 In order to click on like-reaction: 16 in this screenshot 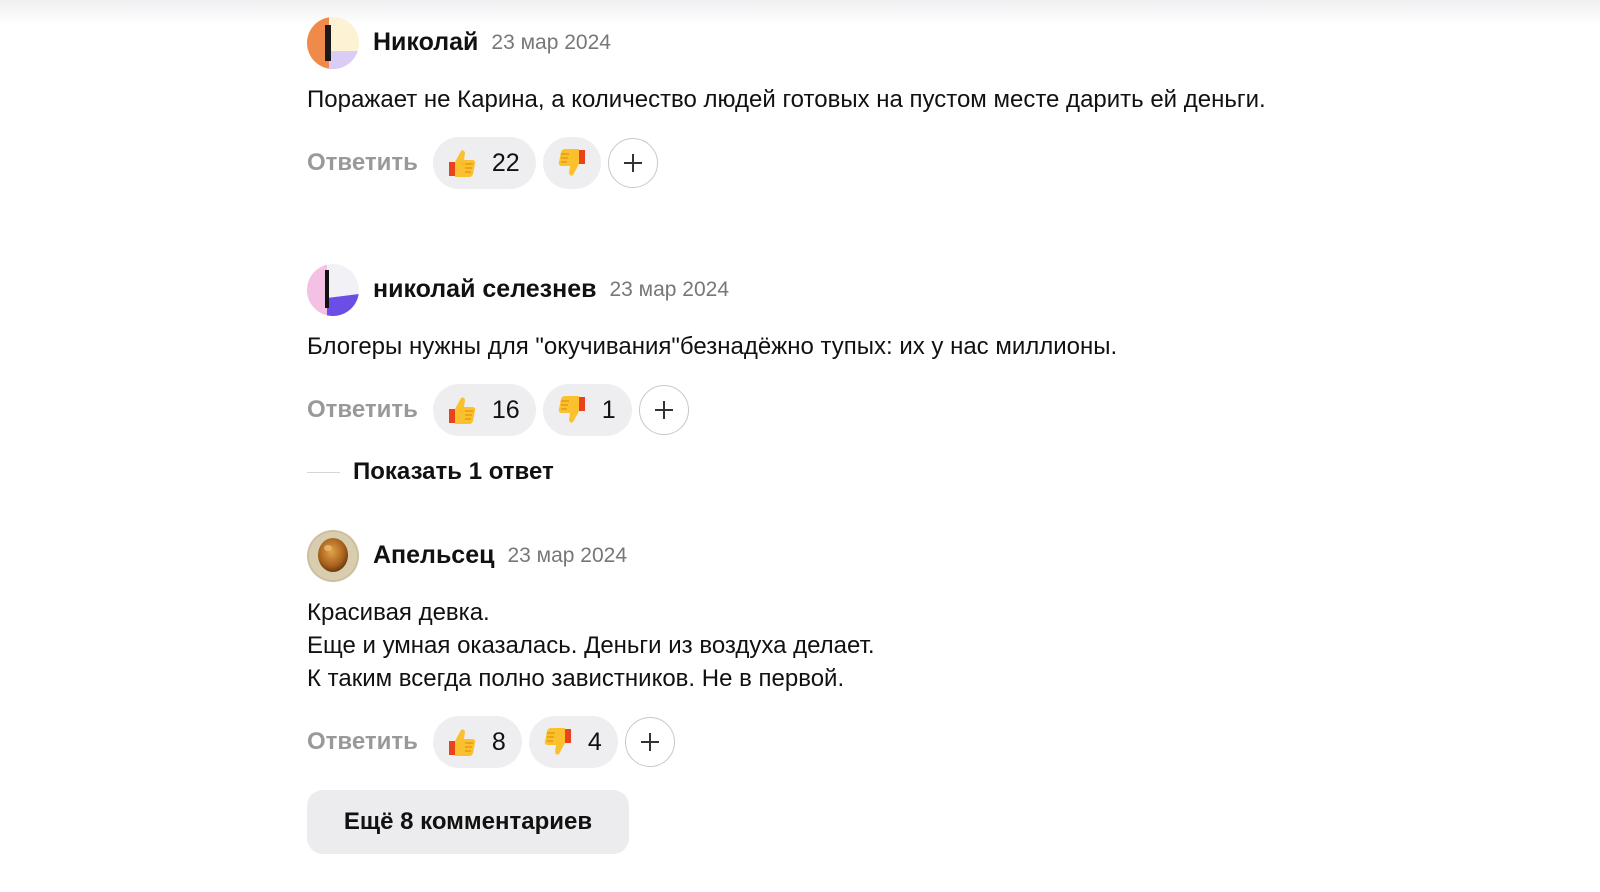, I will do `click(484, 410)`.